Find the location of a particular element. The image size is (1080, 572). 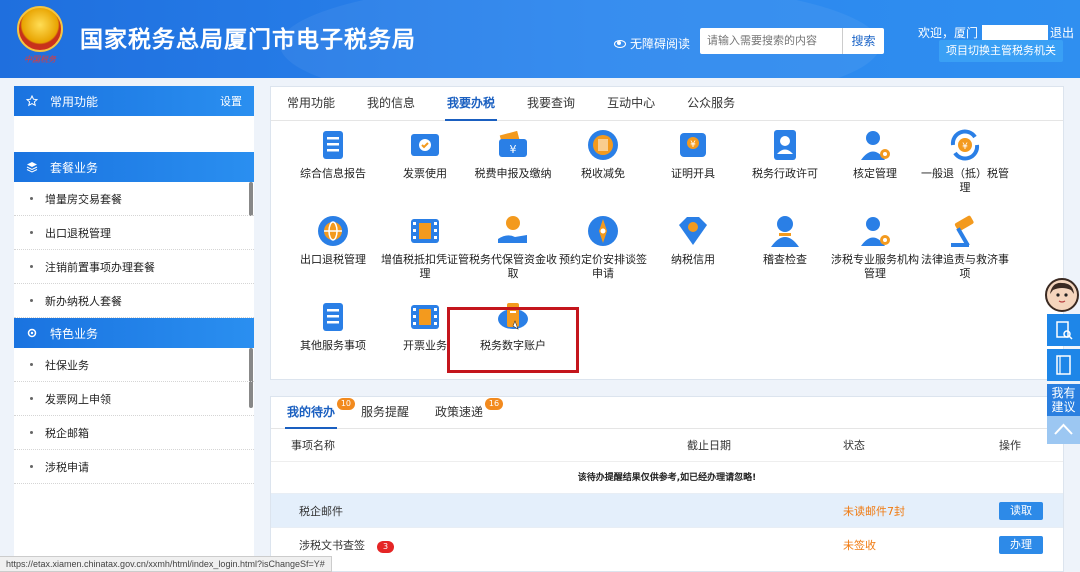

logout-link: 退出 is located at coordinates (1062, 32).